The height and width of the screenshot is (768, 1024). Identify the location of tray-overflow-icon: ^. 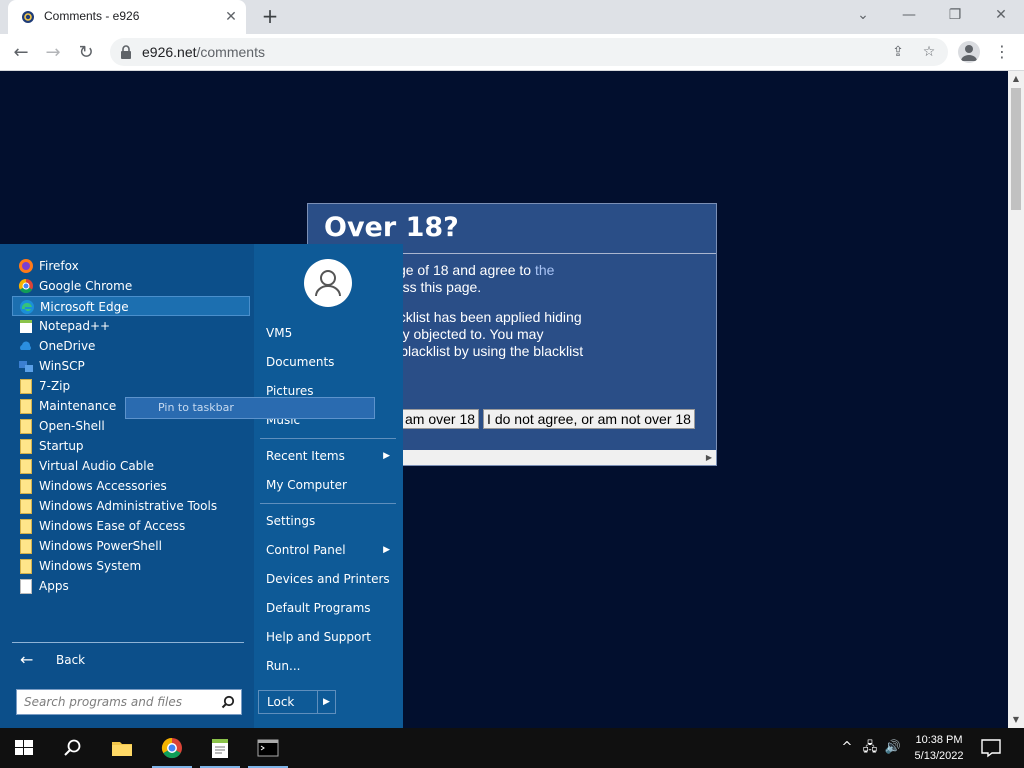
(847, 748).